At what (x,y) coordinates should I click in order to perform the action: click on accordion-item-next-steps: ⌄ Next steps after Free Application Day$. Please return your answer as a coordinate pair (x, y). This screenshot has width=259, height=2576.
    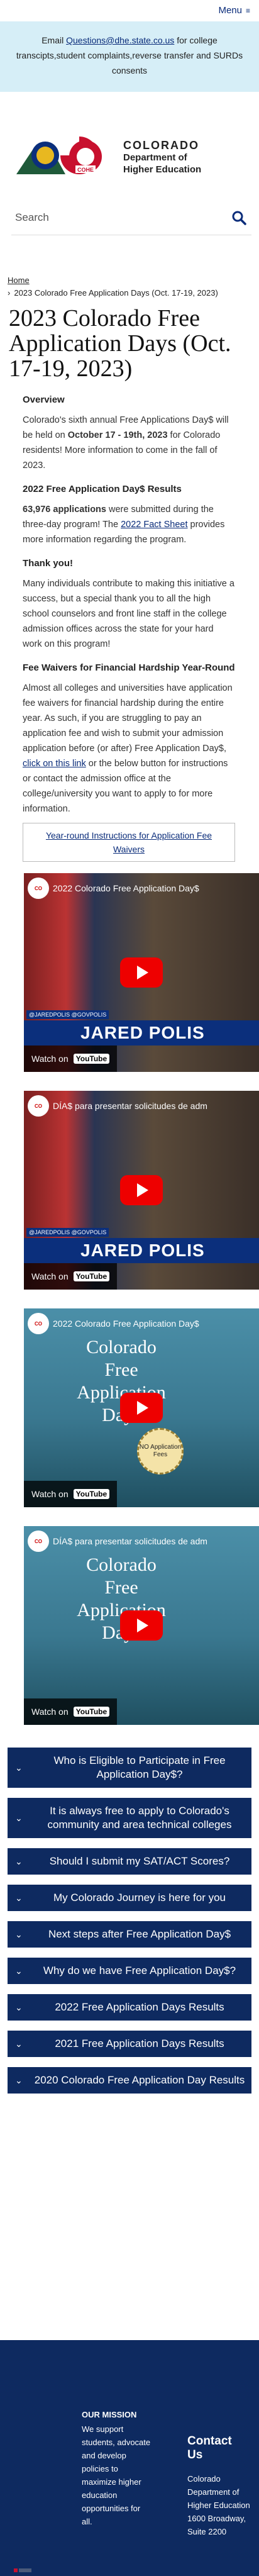
    Looking at the image, I should click on (129, 1934).